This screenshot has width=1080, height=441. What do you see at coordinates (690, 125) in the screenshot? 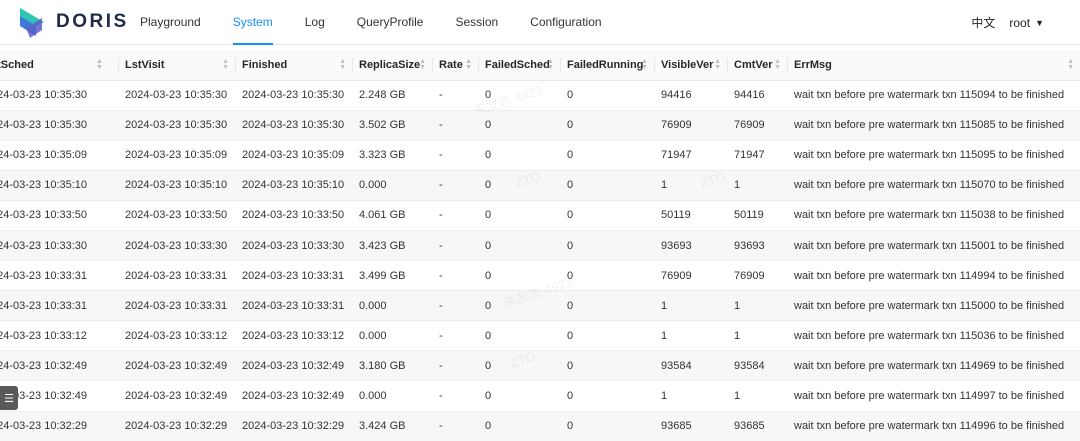
I see `table-cell: 76909` at bounding box center [690, 125].